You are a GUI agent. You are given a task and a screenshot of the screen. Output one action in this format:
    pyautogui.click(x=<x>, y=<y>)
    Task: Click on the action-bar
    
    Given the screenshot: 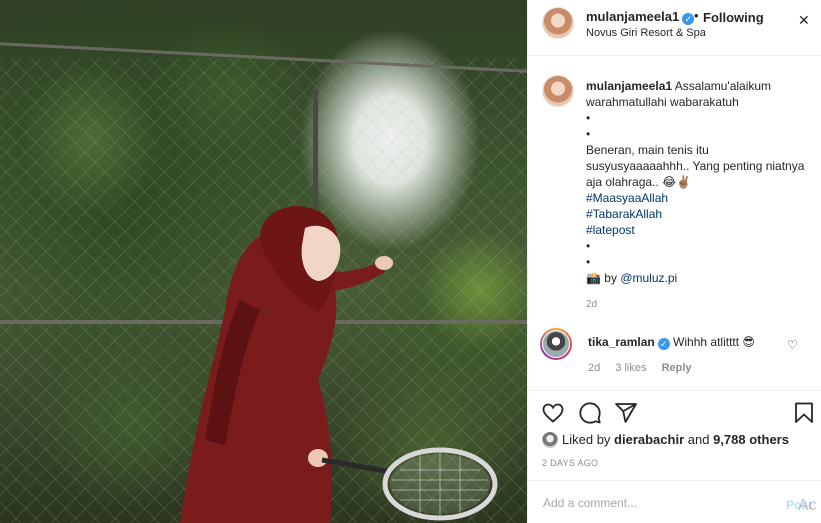 What is the action you would take?
    pyautogui.click(x=674, y=412)
    